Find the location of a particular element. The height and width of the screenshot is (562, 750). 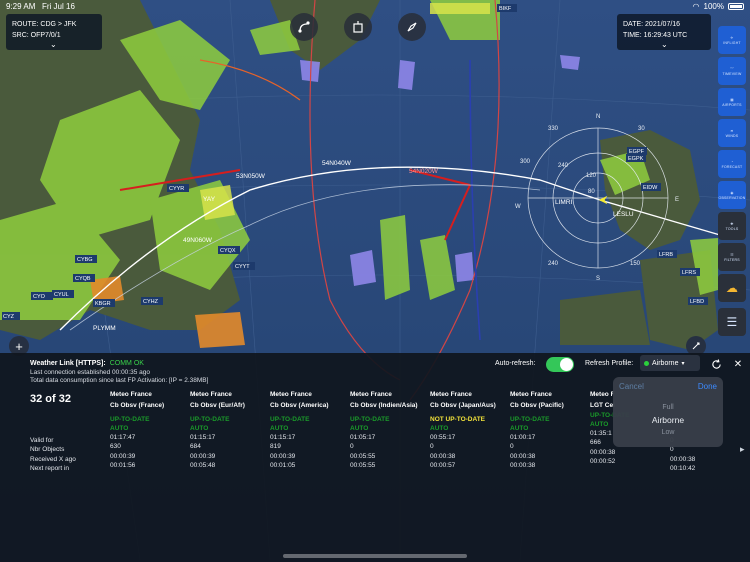

scroll-right-arrow: ▸ is located at coordinates (742, 449).